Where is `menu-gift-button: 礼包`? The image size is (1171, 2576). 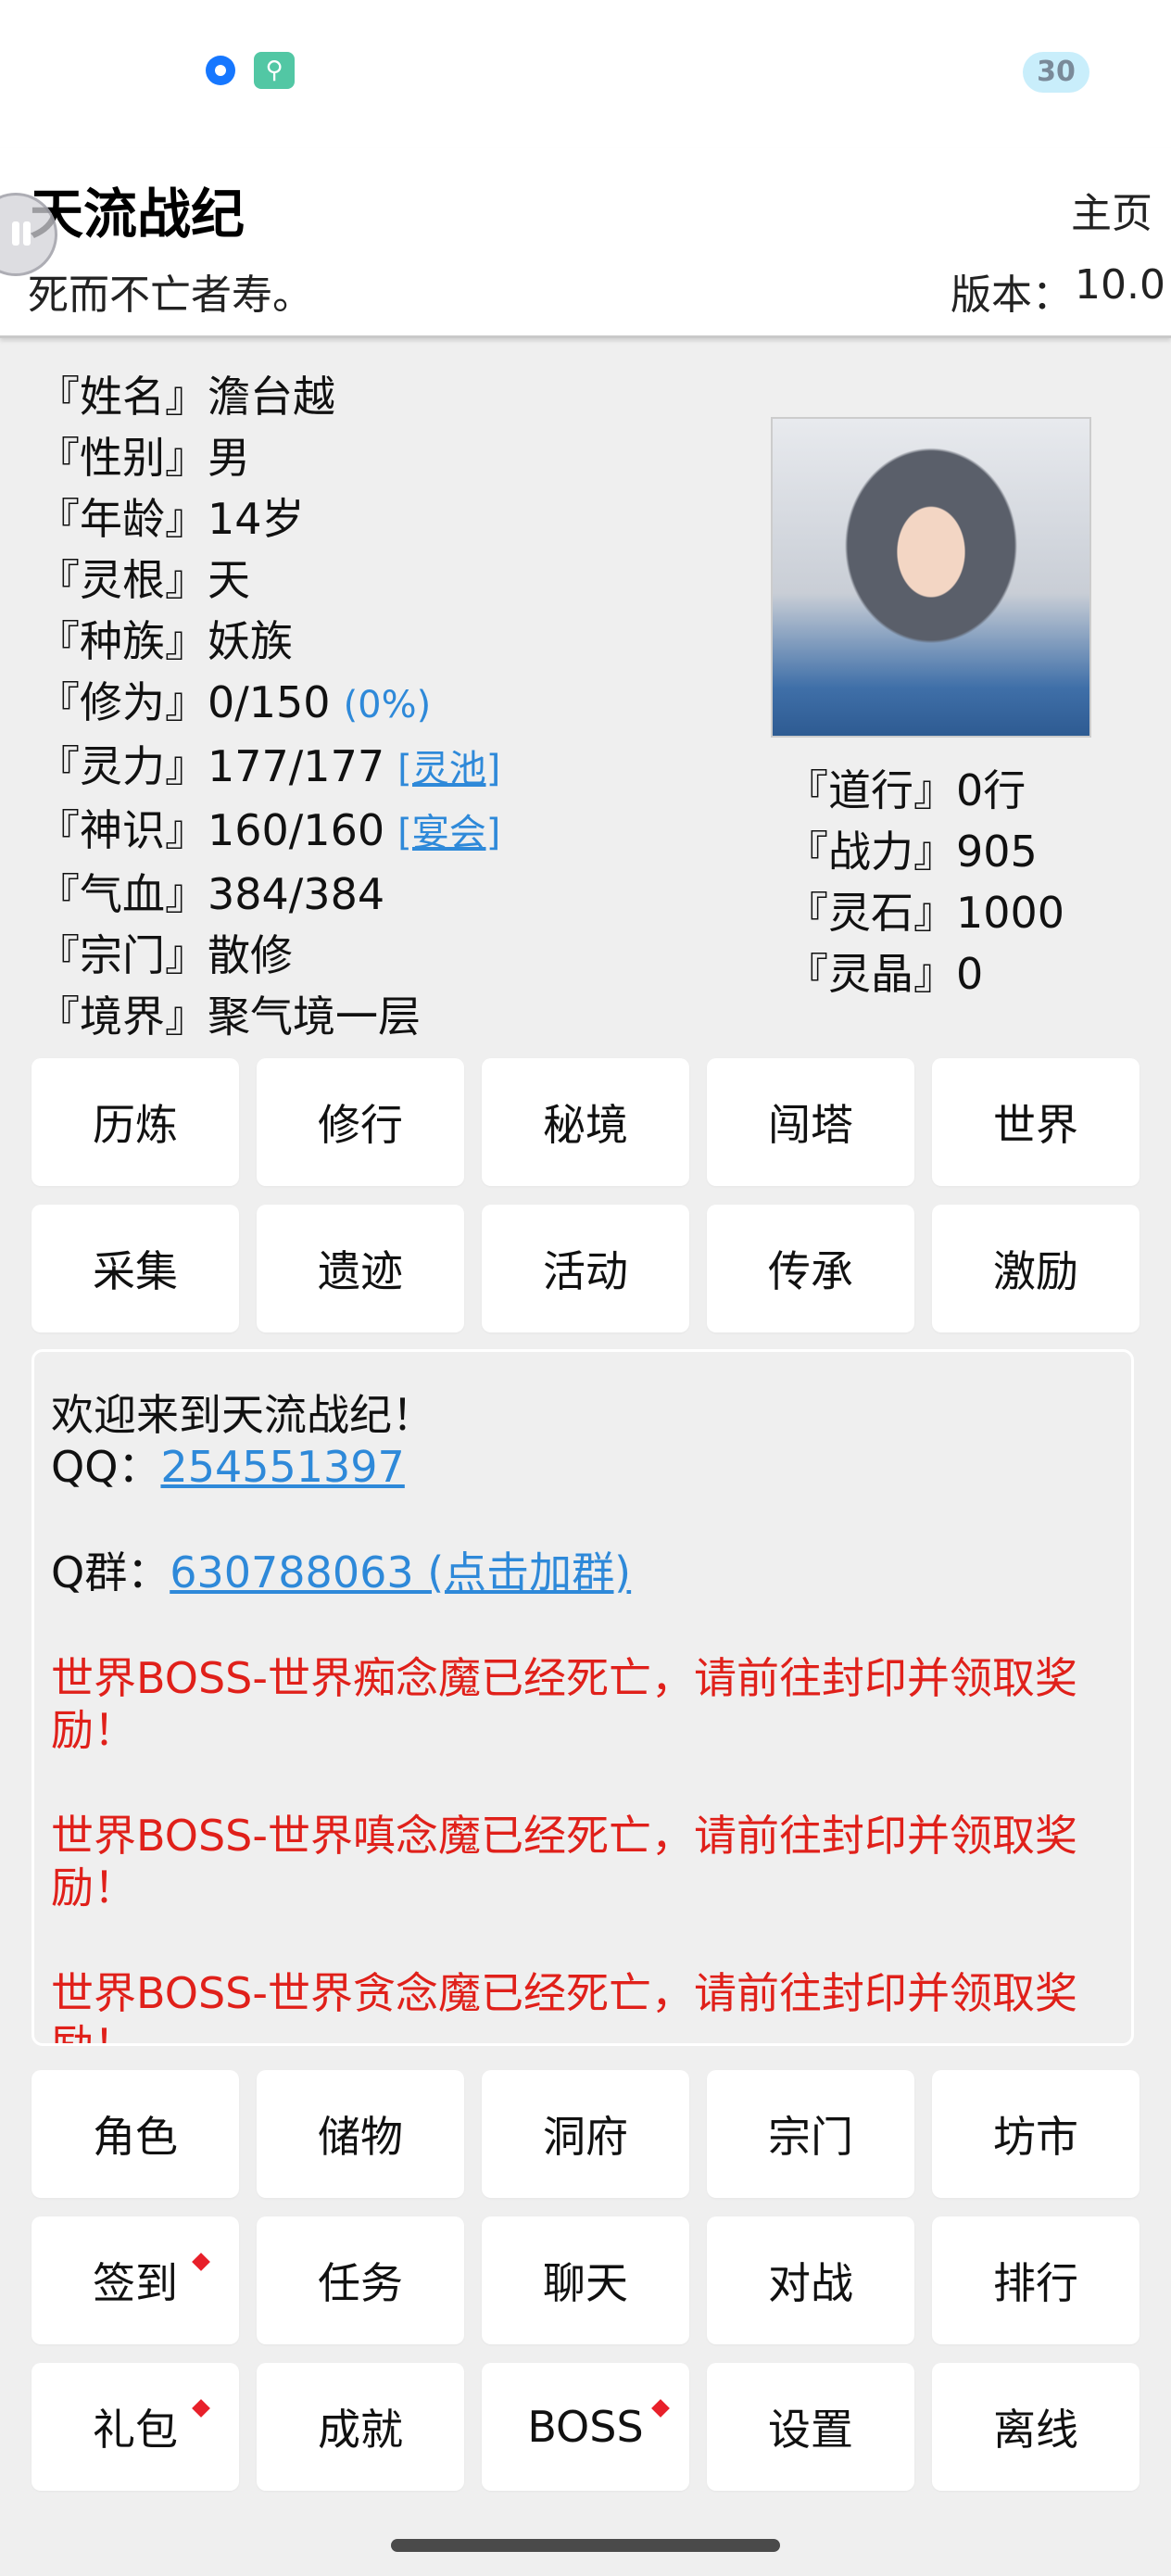
menu-gift-button: 礼包 is located at coordinates (135, 2427).